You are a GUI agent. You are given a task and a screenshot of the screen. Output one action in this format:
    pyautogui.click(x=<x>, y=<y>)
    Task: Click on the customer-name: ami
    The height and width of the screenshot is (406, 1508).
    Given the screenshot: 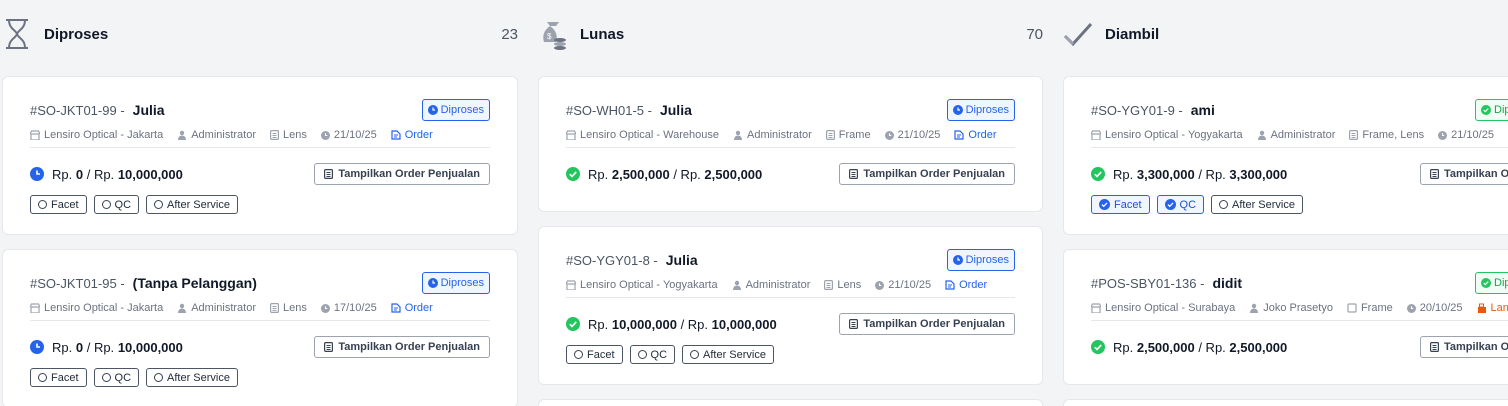 What is the action you would take?
    pyautogui.click(x=1202, y=110)
    